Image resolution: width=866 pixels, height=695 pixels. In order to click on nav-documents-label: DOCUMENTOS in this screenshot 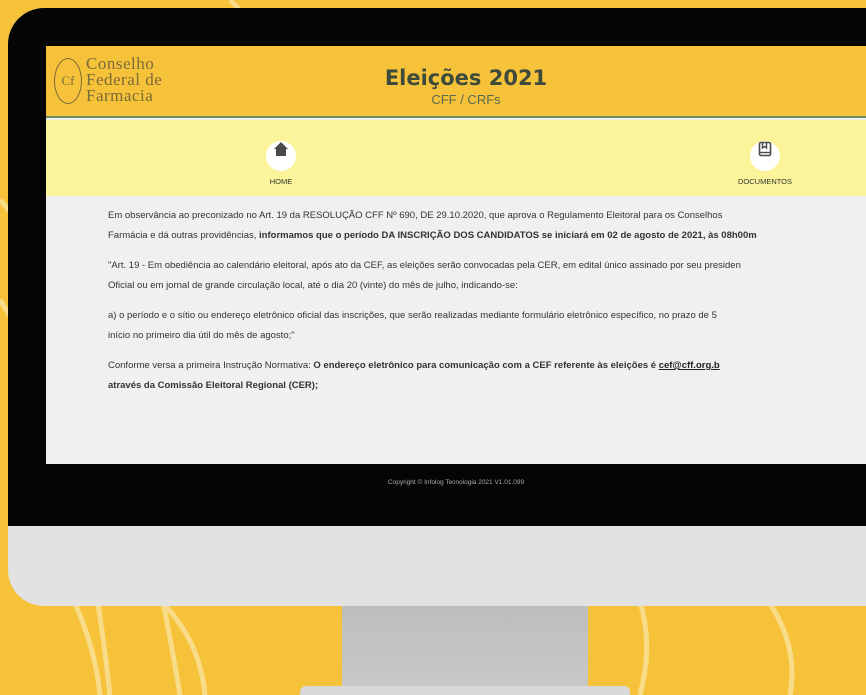, I will do `click(765, 181)`.